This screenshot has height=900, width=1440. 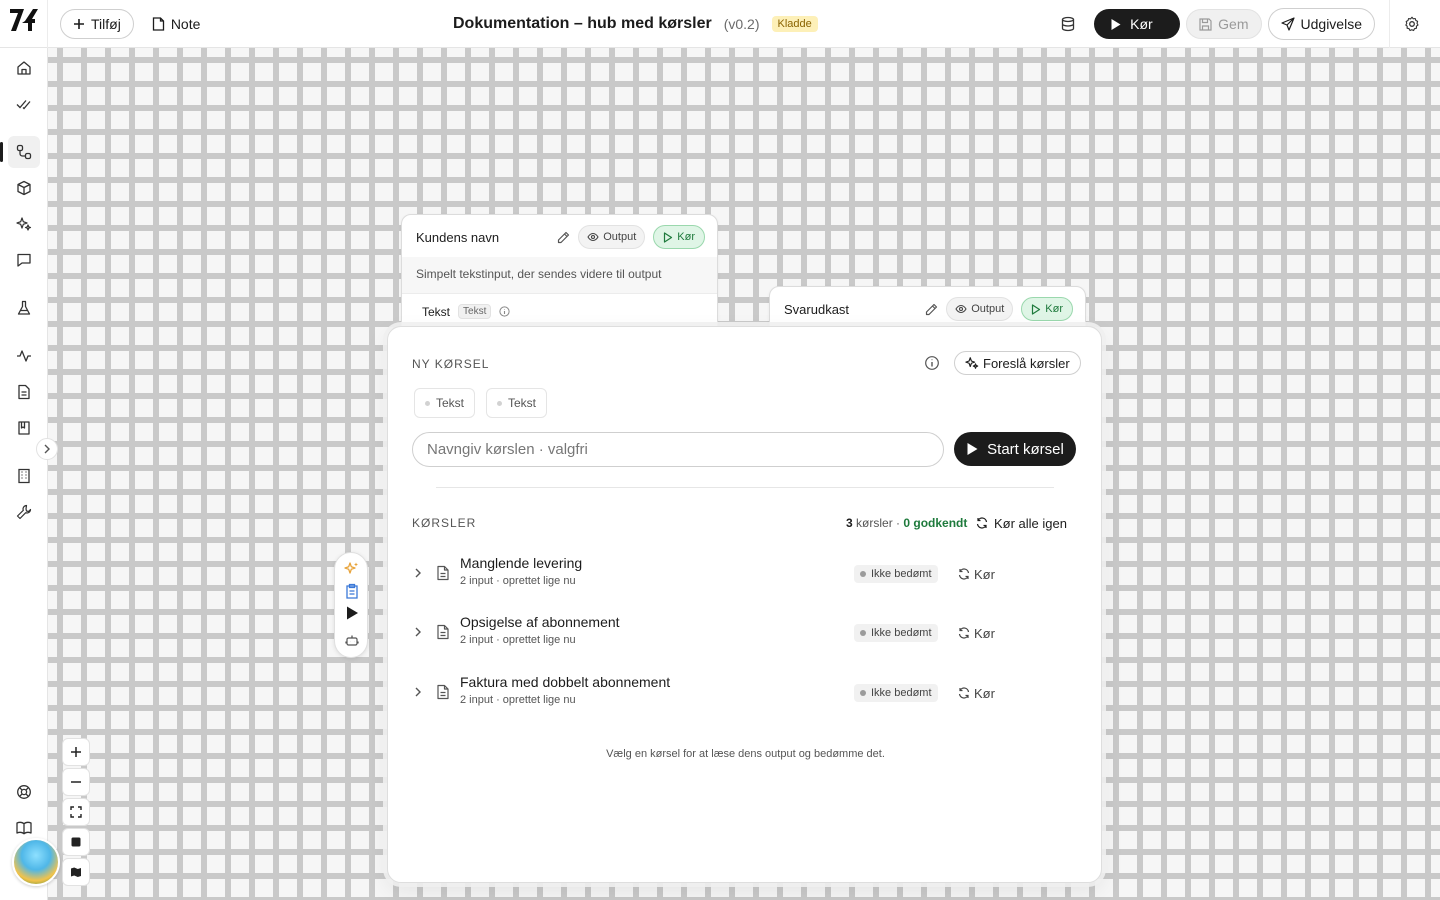 I want to click on node-header: Svarudkast Output Kør, so click(x=927, y=304).